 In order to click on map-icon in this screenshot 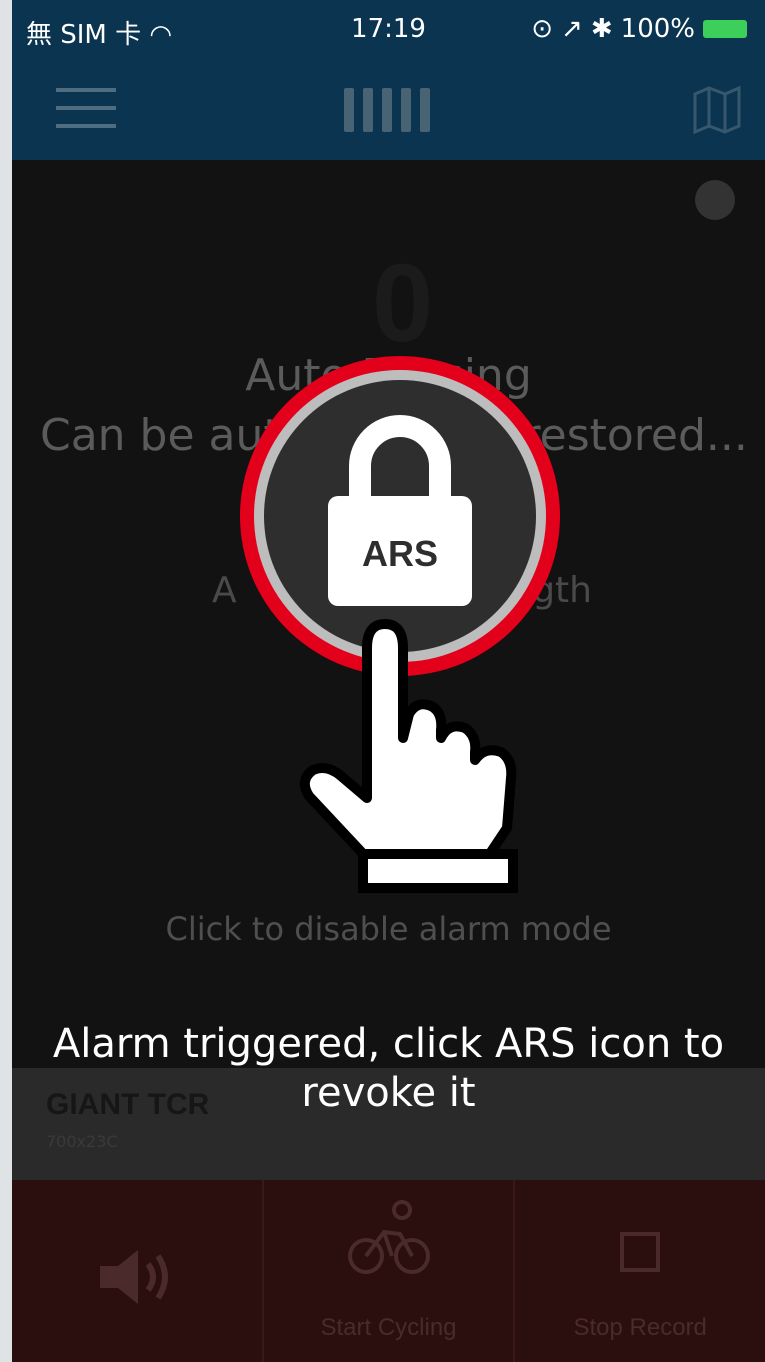, I will do `click(717, 112)`.